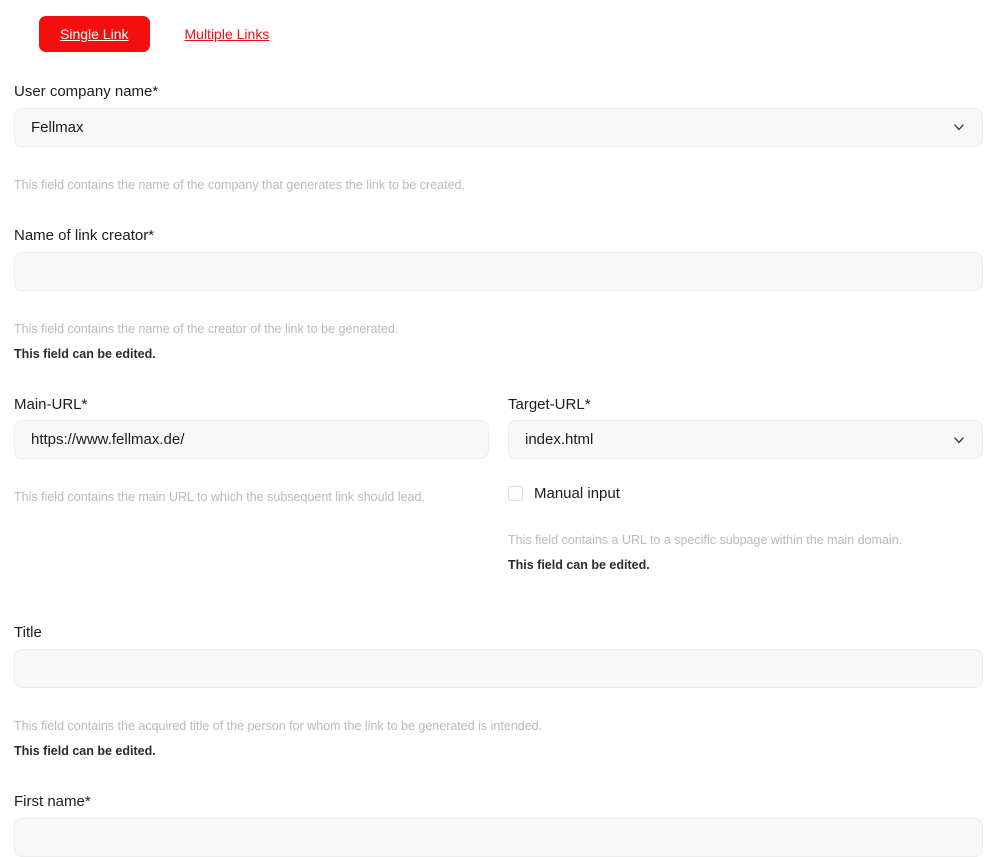 This screenshot has height=857, width=1000. I want to click on creator-label: Name of link creator*, so click(84, 235).